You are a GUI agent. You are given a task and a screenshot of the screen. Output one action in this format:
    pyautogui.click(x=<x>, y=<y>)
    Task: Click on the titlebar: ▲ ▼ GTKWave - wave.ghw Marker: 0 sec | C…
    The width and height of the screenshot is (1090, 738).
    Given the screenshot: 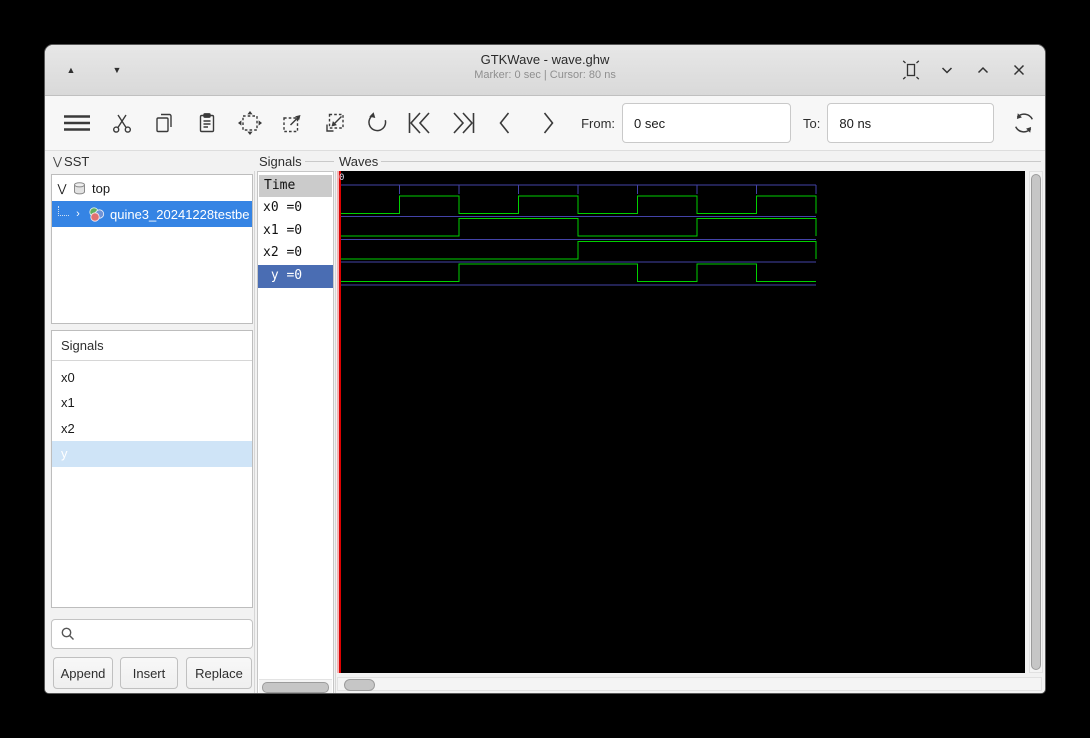 What is the action you would take?
    pyautogui.click(x=545, y=70)
    